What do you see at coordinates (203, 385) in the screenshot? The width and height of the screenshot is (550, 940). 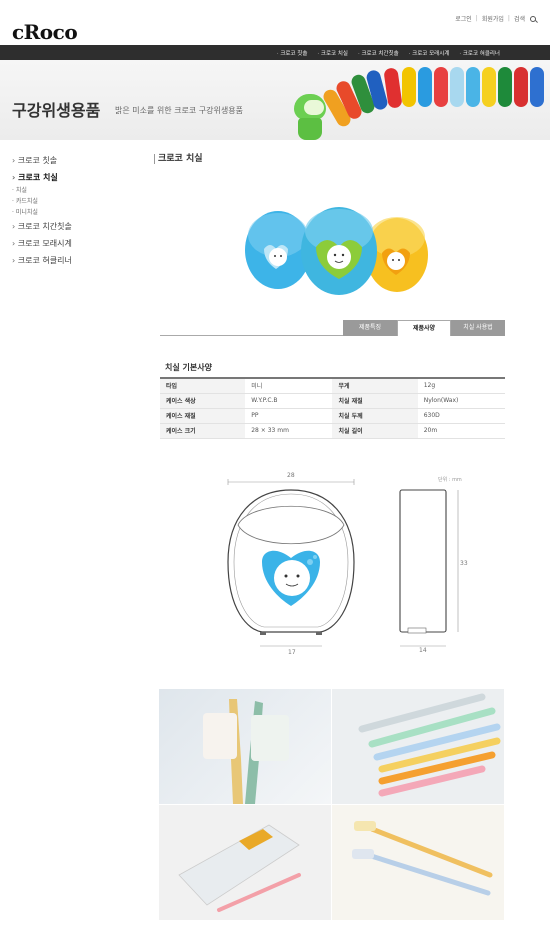 I see `spec-key: 타입` at bounding box center [203, 385].